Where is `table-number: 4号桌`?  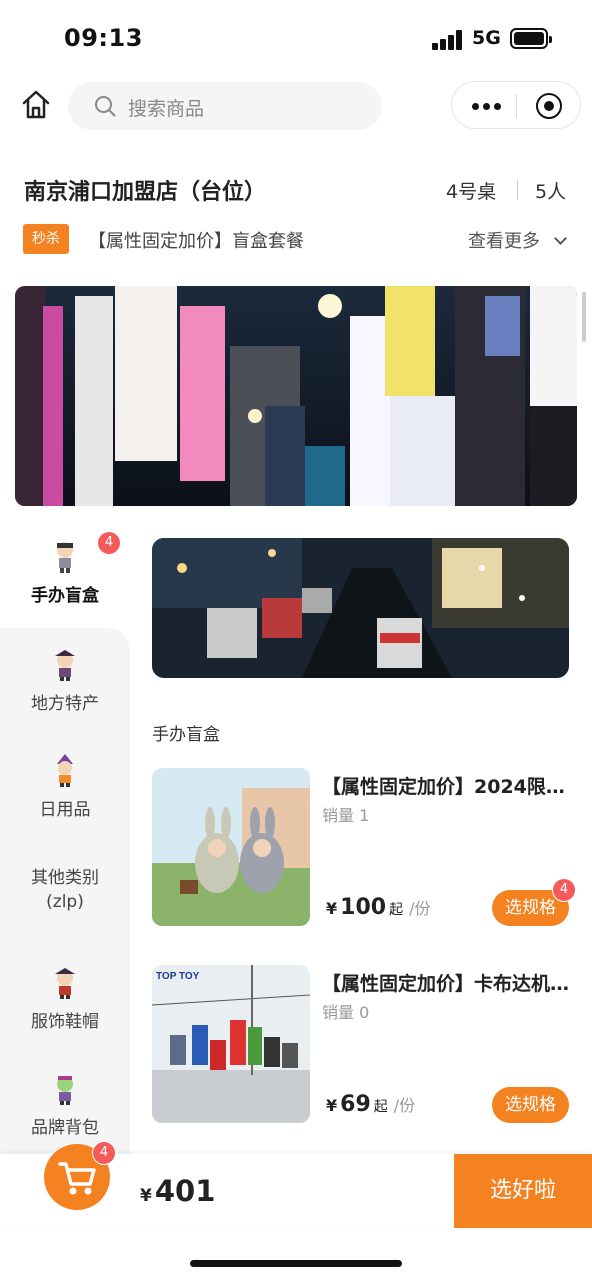 table-number: 4号桌 is located at coordinates (471, 192).